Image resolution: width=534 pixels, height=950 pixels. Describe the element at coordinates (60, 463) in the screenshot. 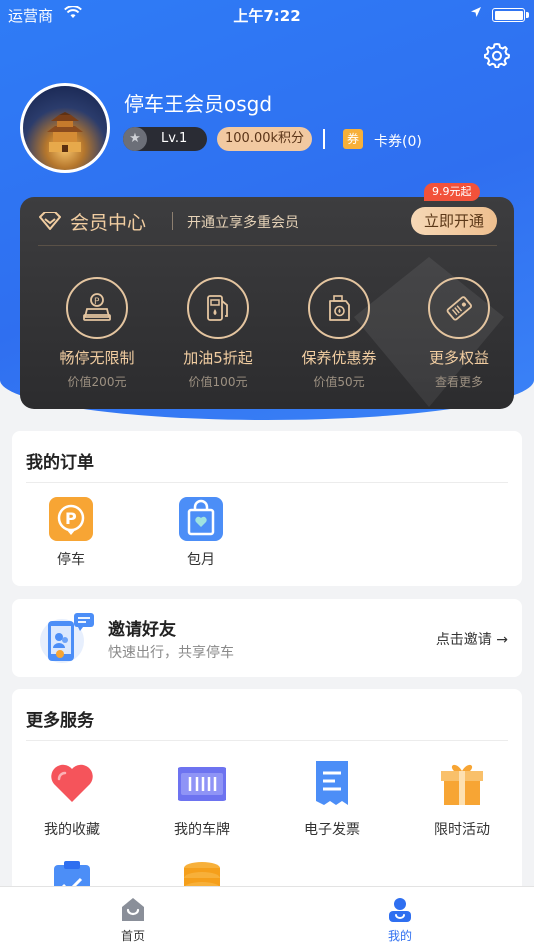

I see `section-title: 我的订单` at that location.